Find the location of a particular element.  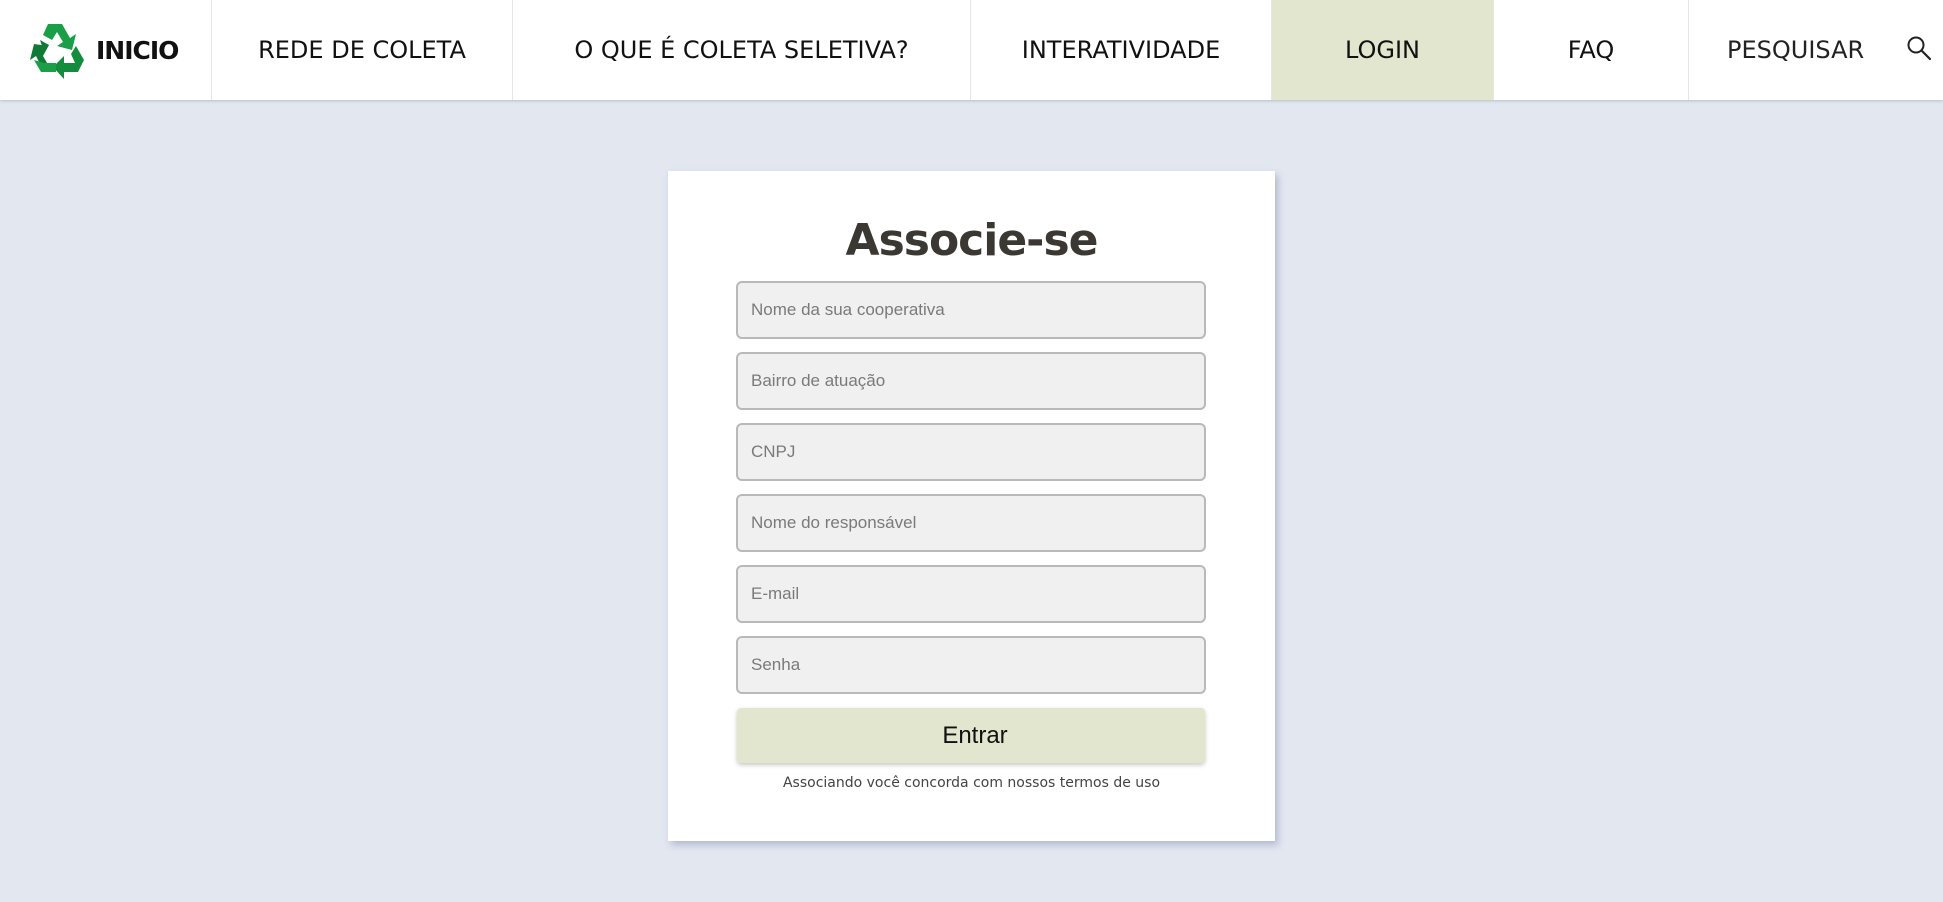

nav-item-coleta-seletiva: O QUE É COLETA SELETIVA? is located at coordinates (742, 50).